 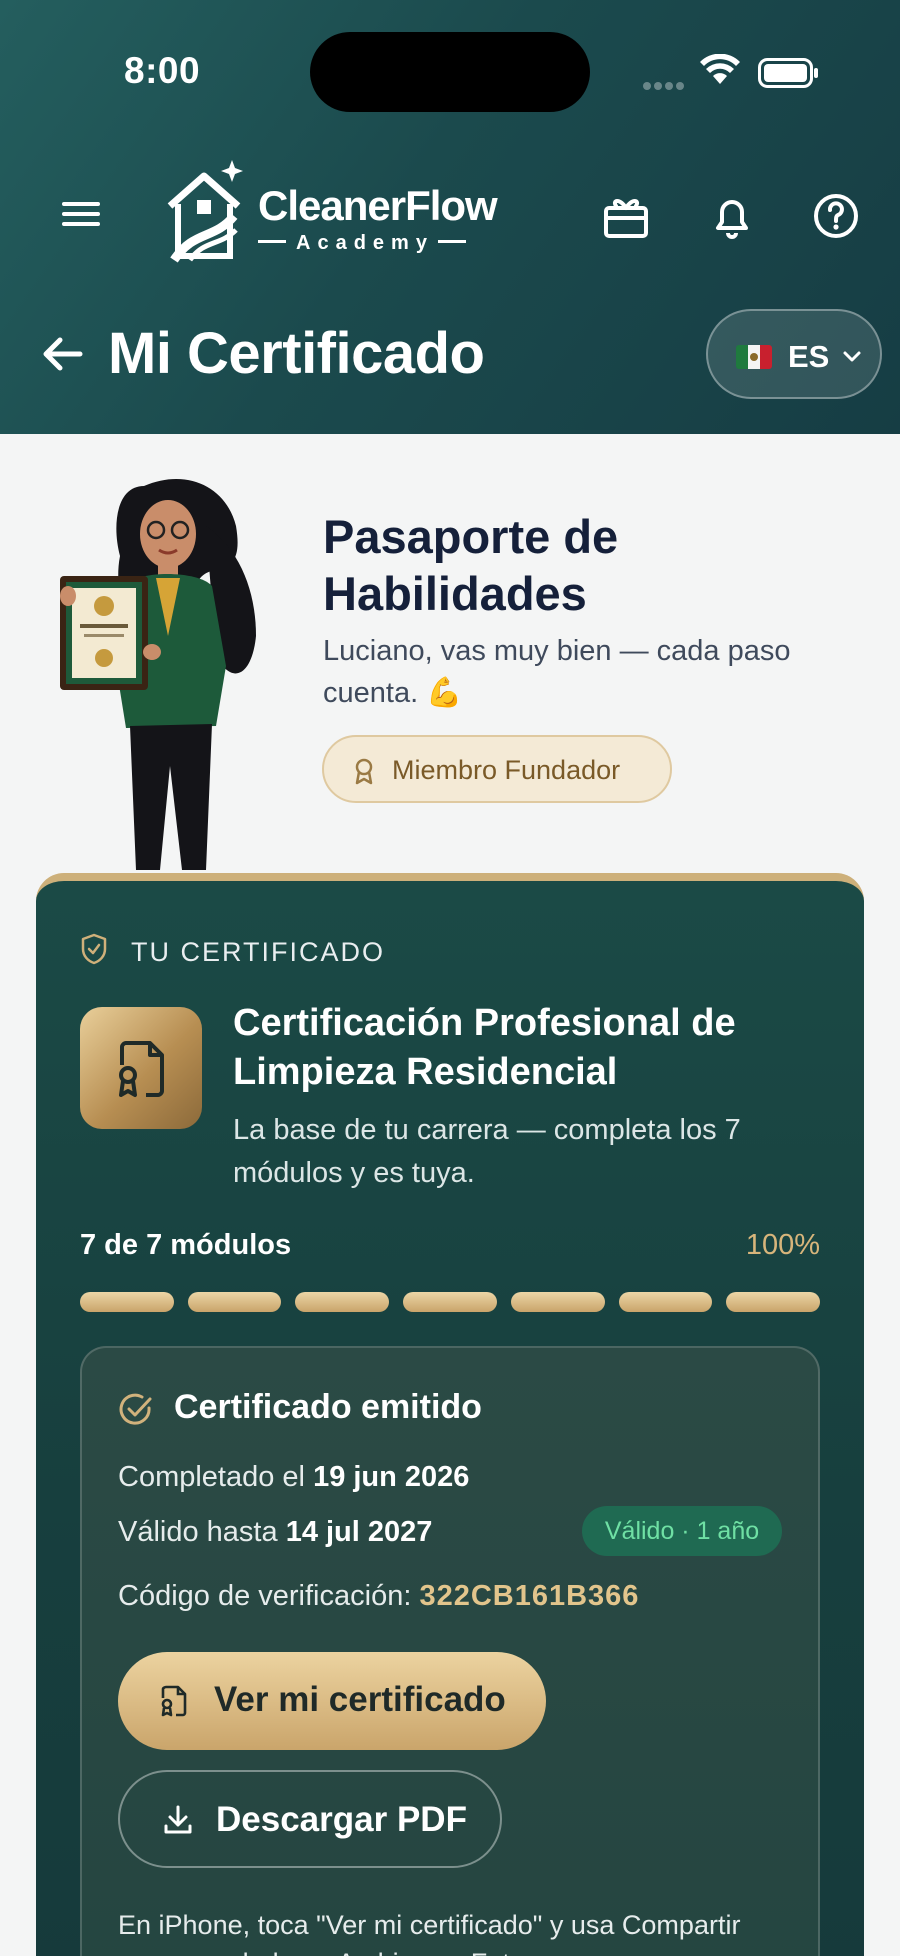 I want to click on validity-badge: Válido · 1 año, so click(x=682, y=1531).